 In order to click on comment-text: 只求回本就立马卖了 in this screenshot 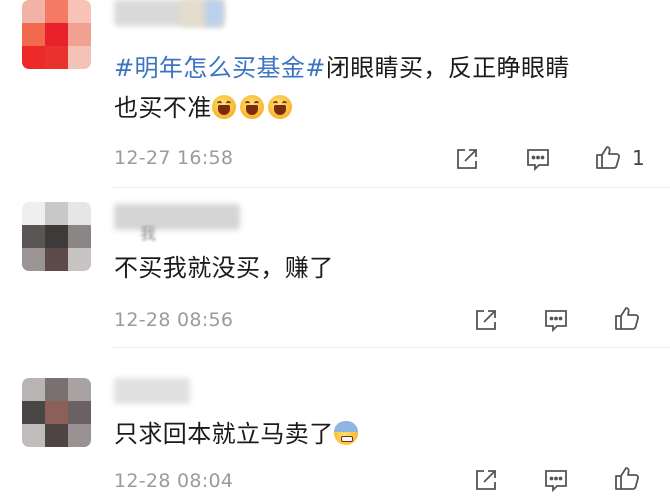, I will do `click(238, 434)`.